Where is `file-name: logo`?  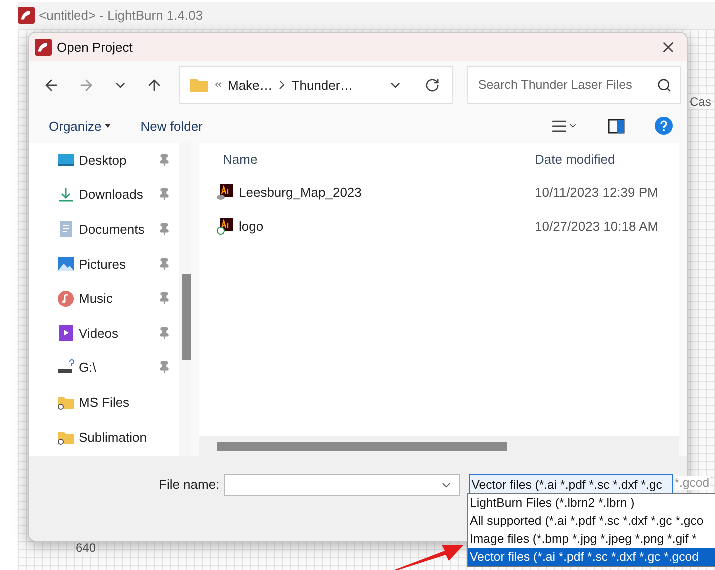
file-name: logo is located at coordinates (365, 227).